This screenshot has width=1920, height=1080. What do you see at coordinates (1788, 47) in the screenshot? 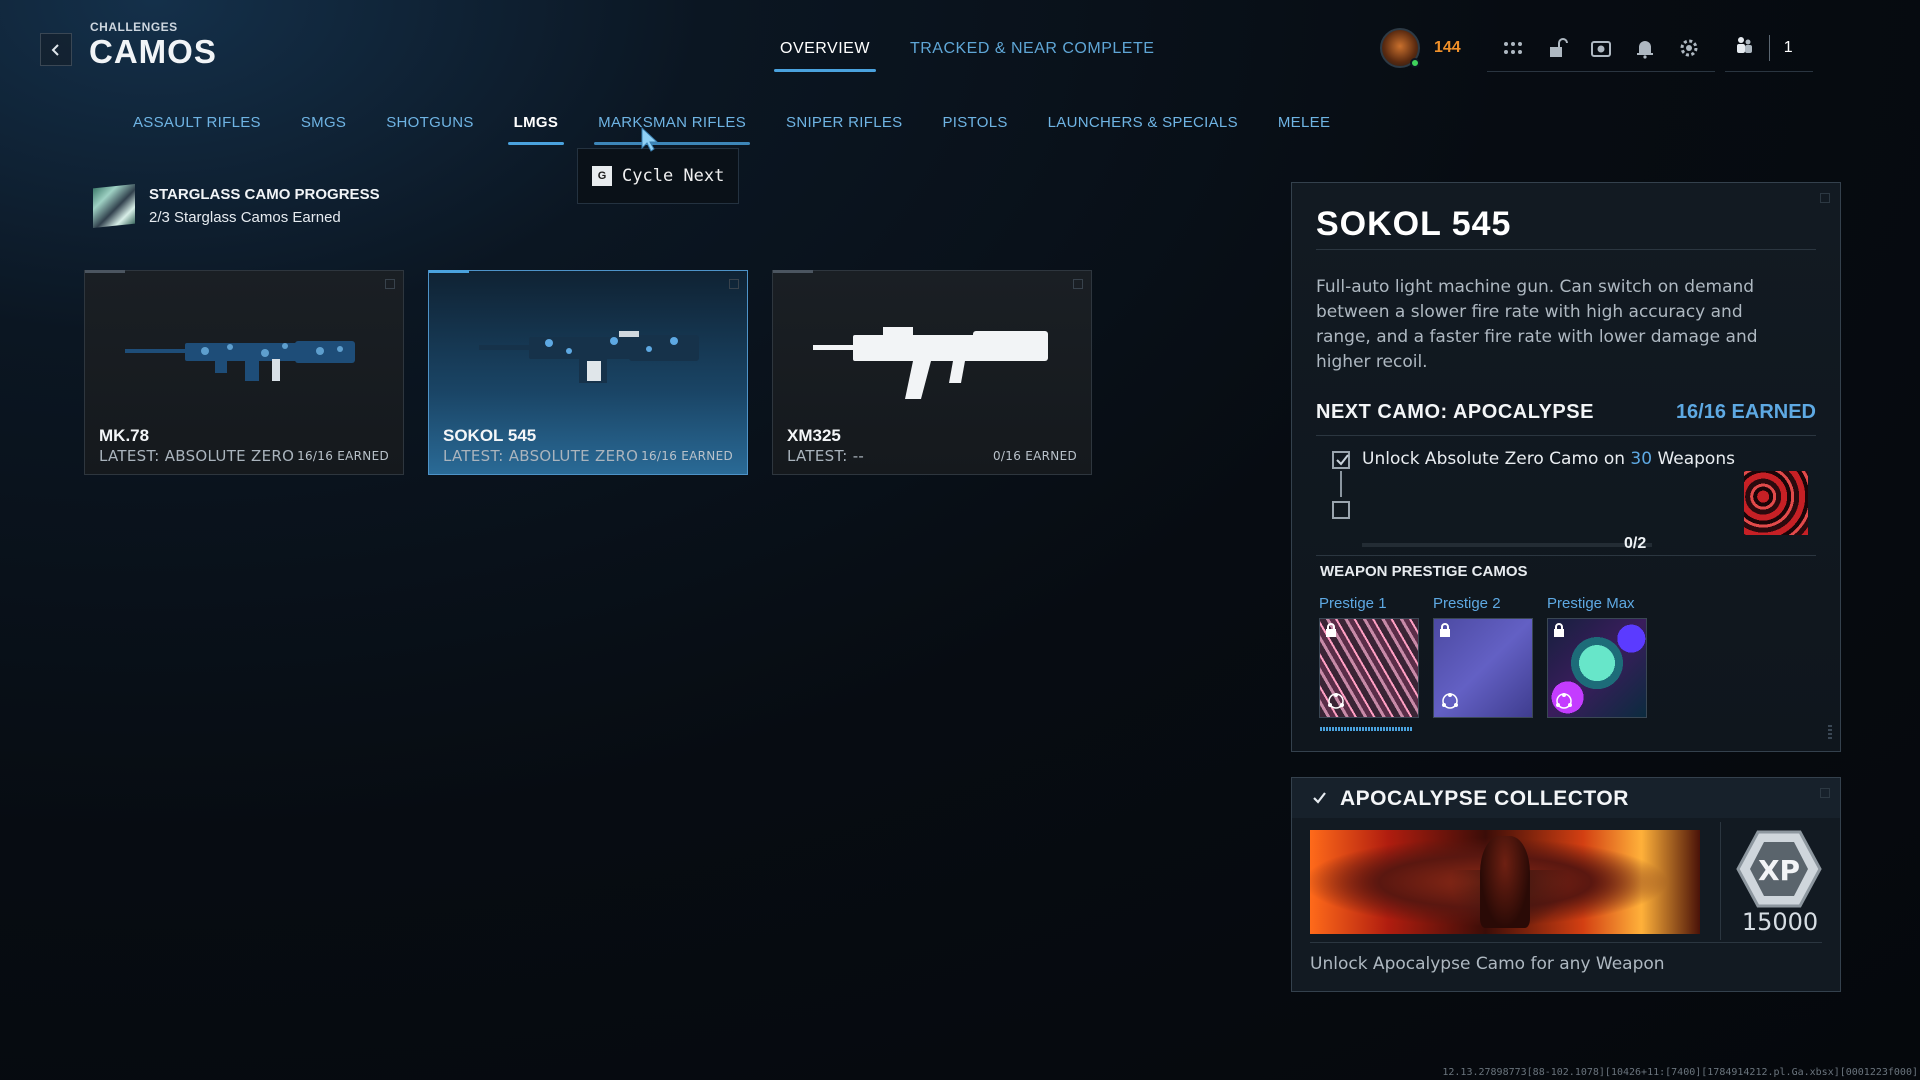
I see `party-count: 1` at bounding box center [1788, 47].